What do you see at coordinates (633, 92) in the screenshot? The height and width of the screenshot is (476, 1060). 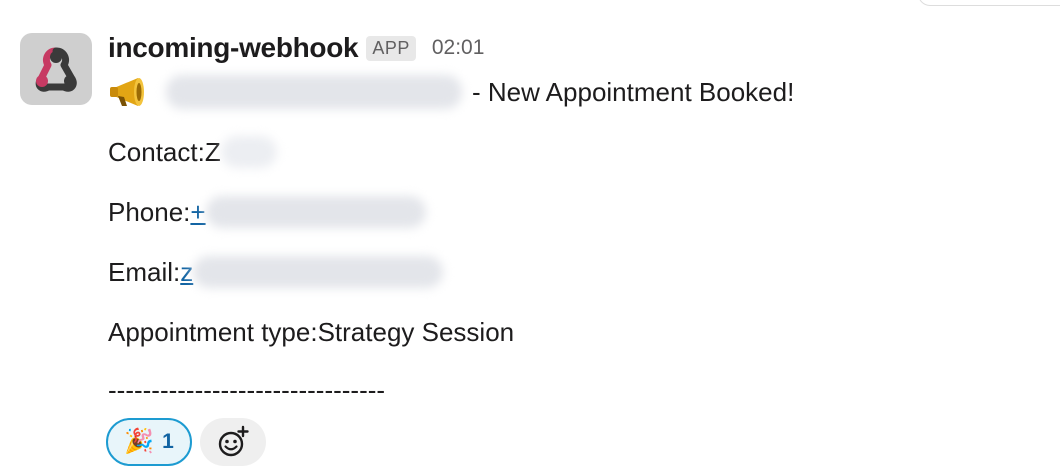 I see `message-title-text: - New Appointment Booked!` at bounding box center [633, 92].